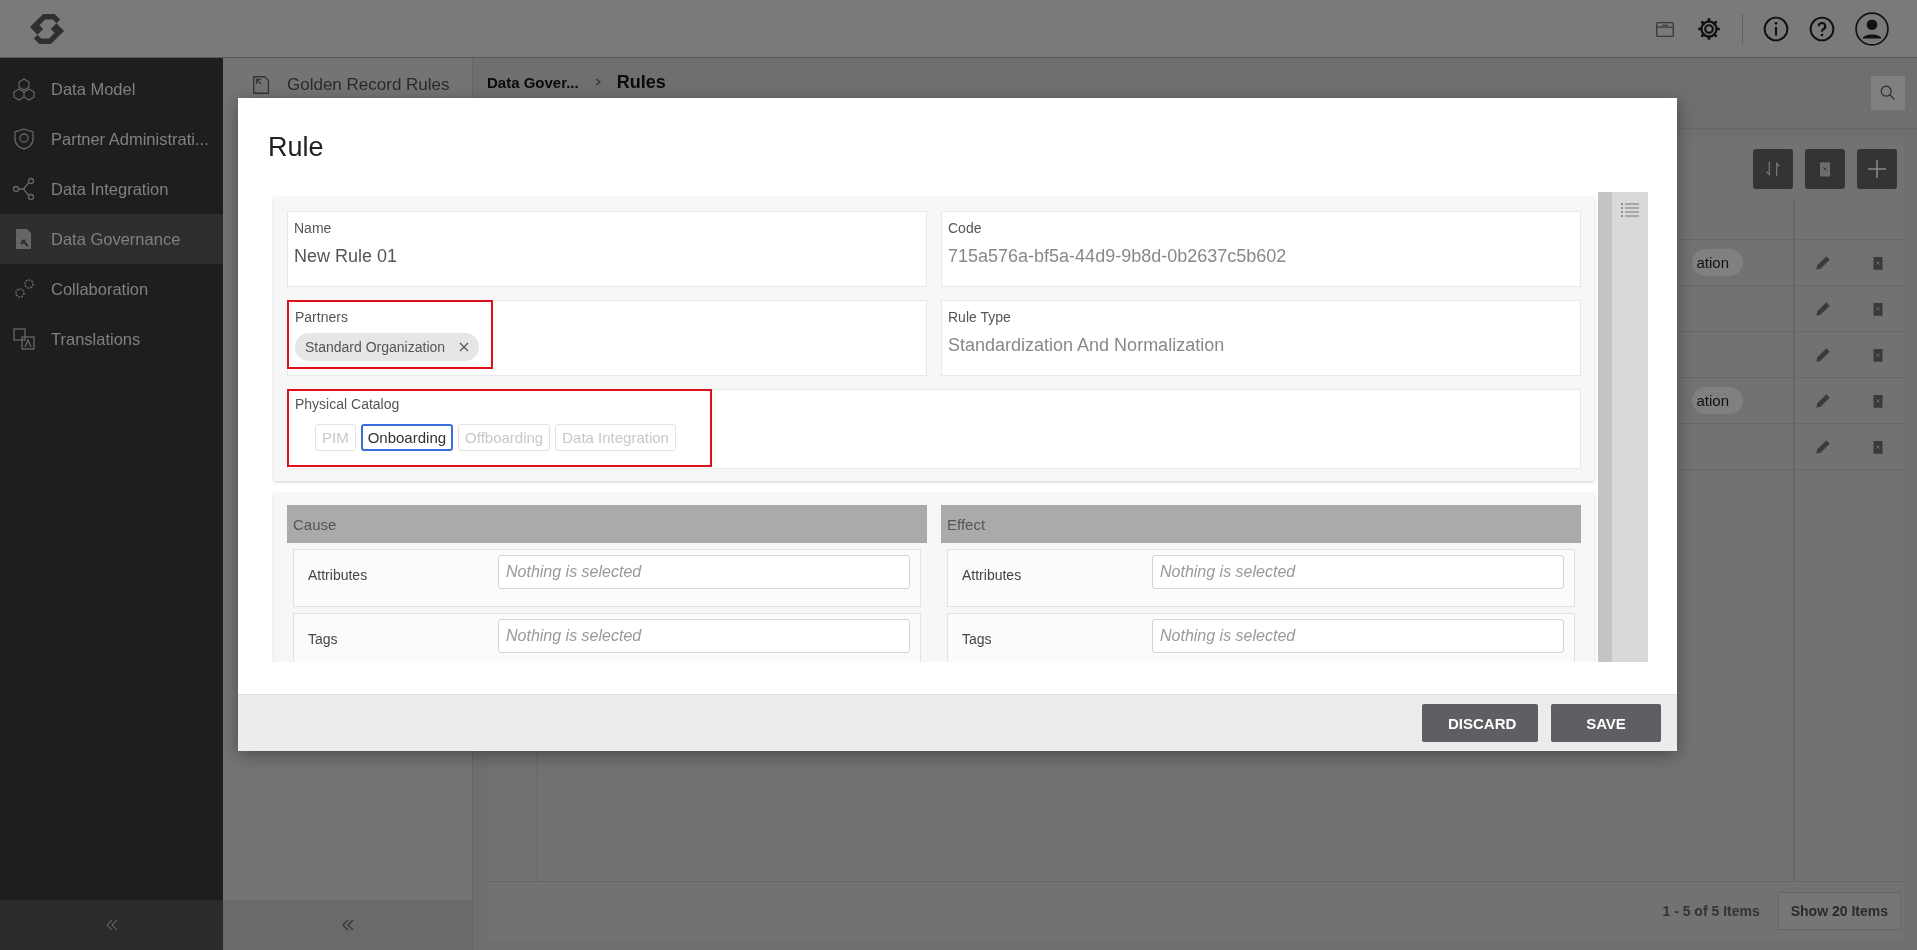 The width and height of the screenshot is (1917, 950). What do you see at coordinates (464, 347) in the screenshot?
I see `close-icon` at bounding box center [464, 347].